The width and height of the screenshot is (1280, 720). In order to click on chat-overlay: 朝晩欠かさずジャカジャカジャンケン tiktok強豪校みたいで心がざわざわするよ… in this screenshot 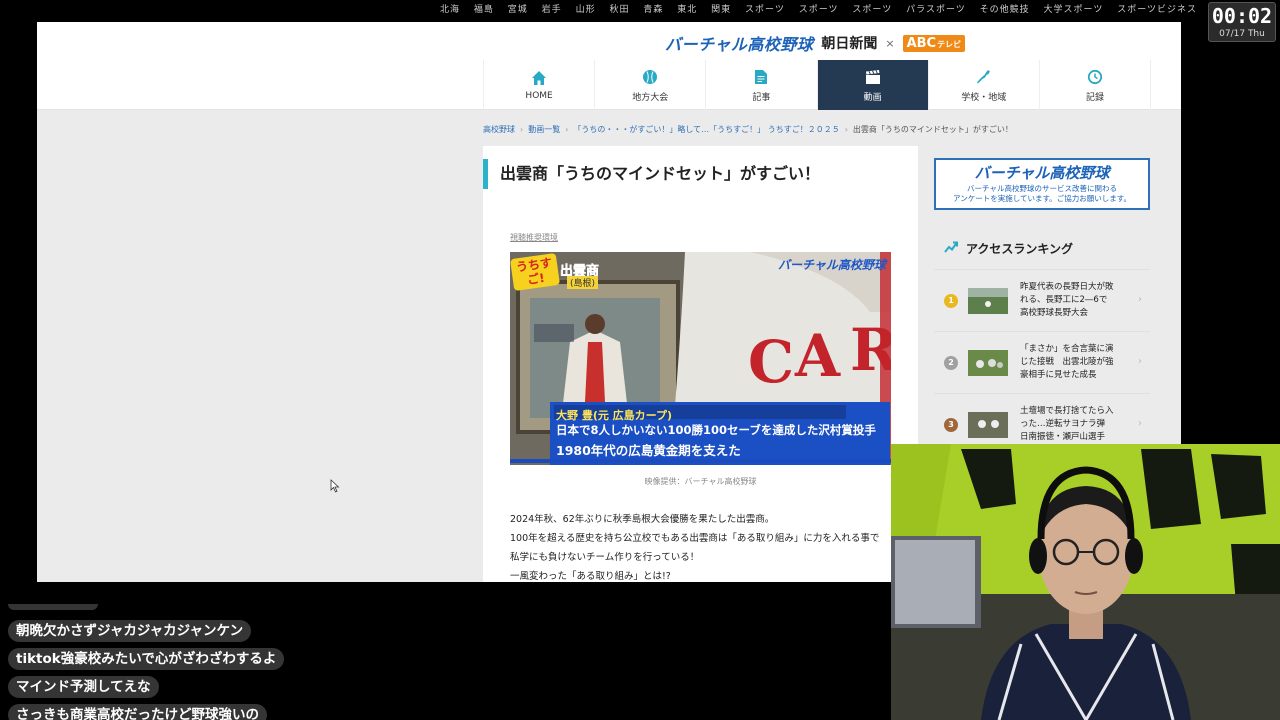, I will do `click(146, 662)`.